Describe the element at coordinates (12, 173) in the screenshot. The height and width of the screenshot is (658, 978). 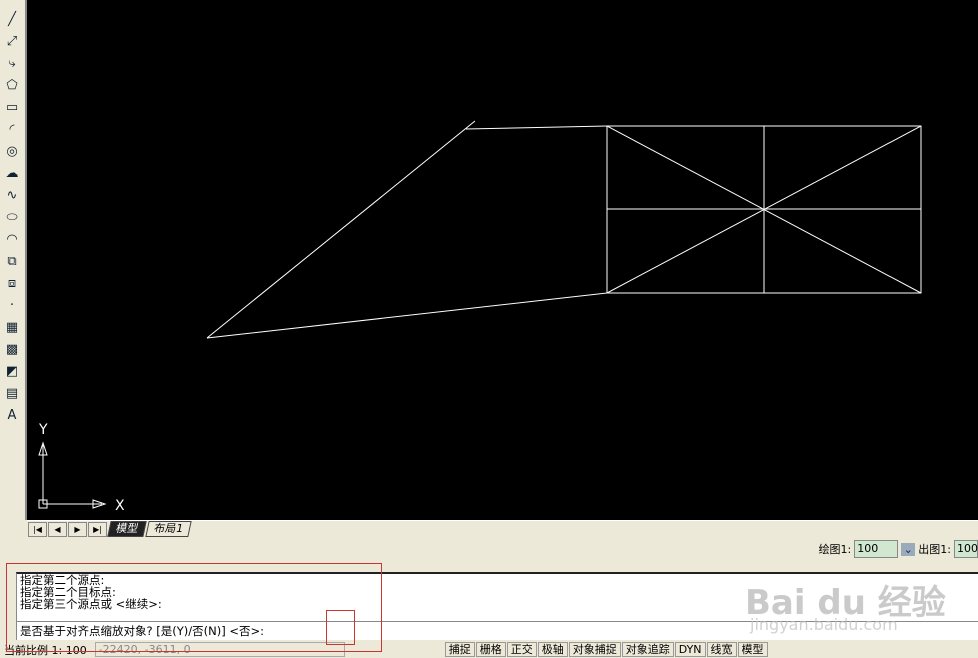
I see `revcloud-icon: ☁` at that location.